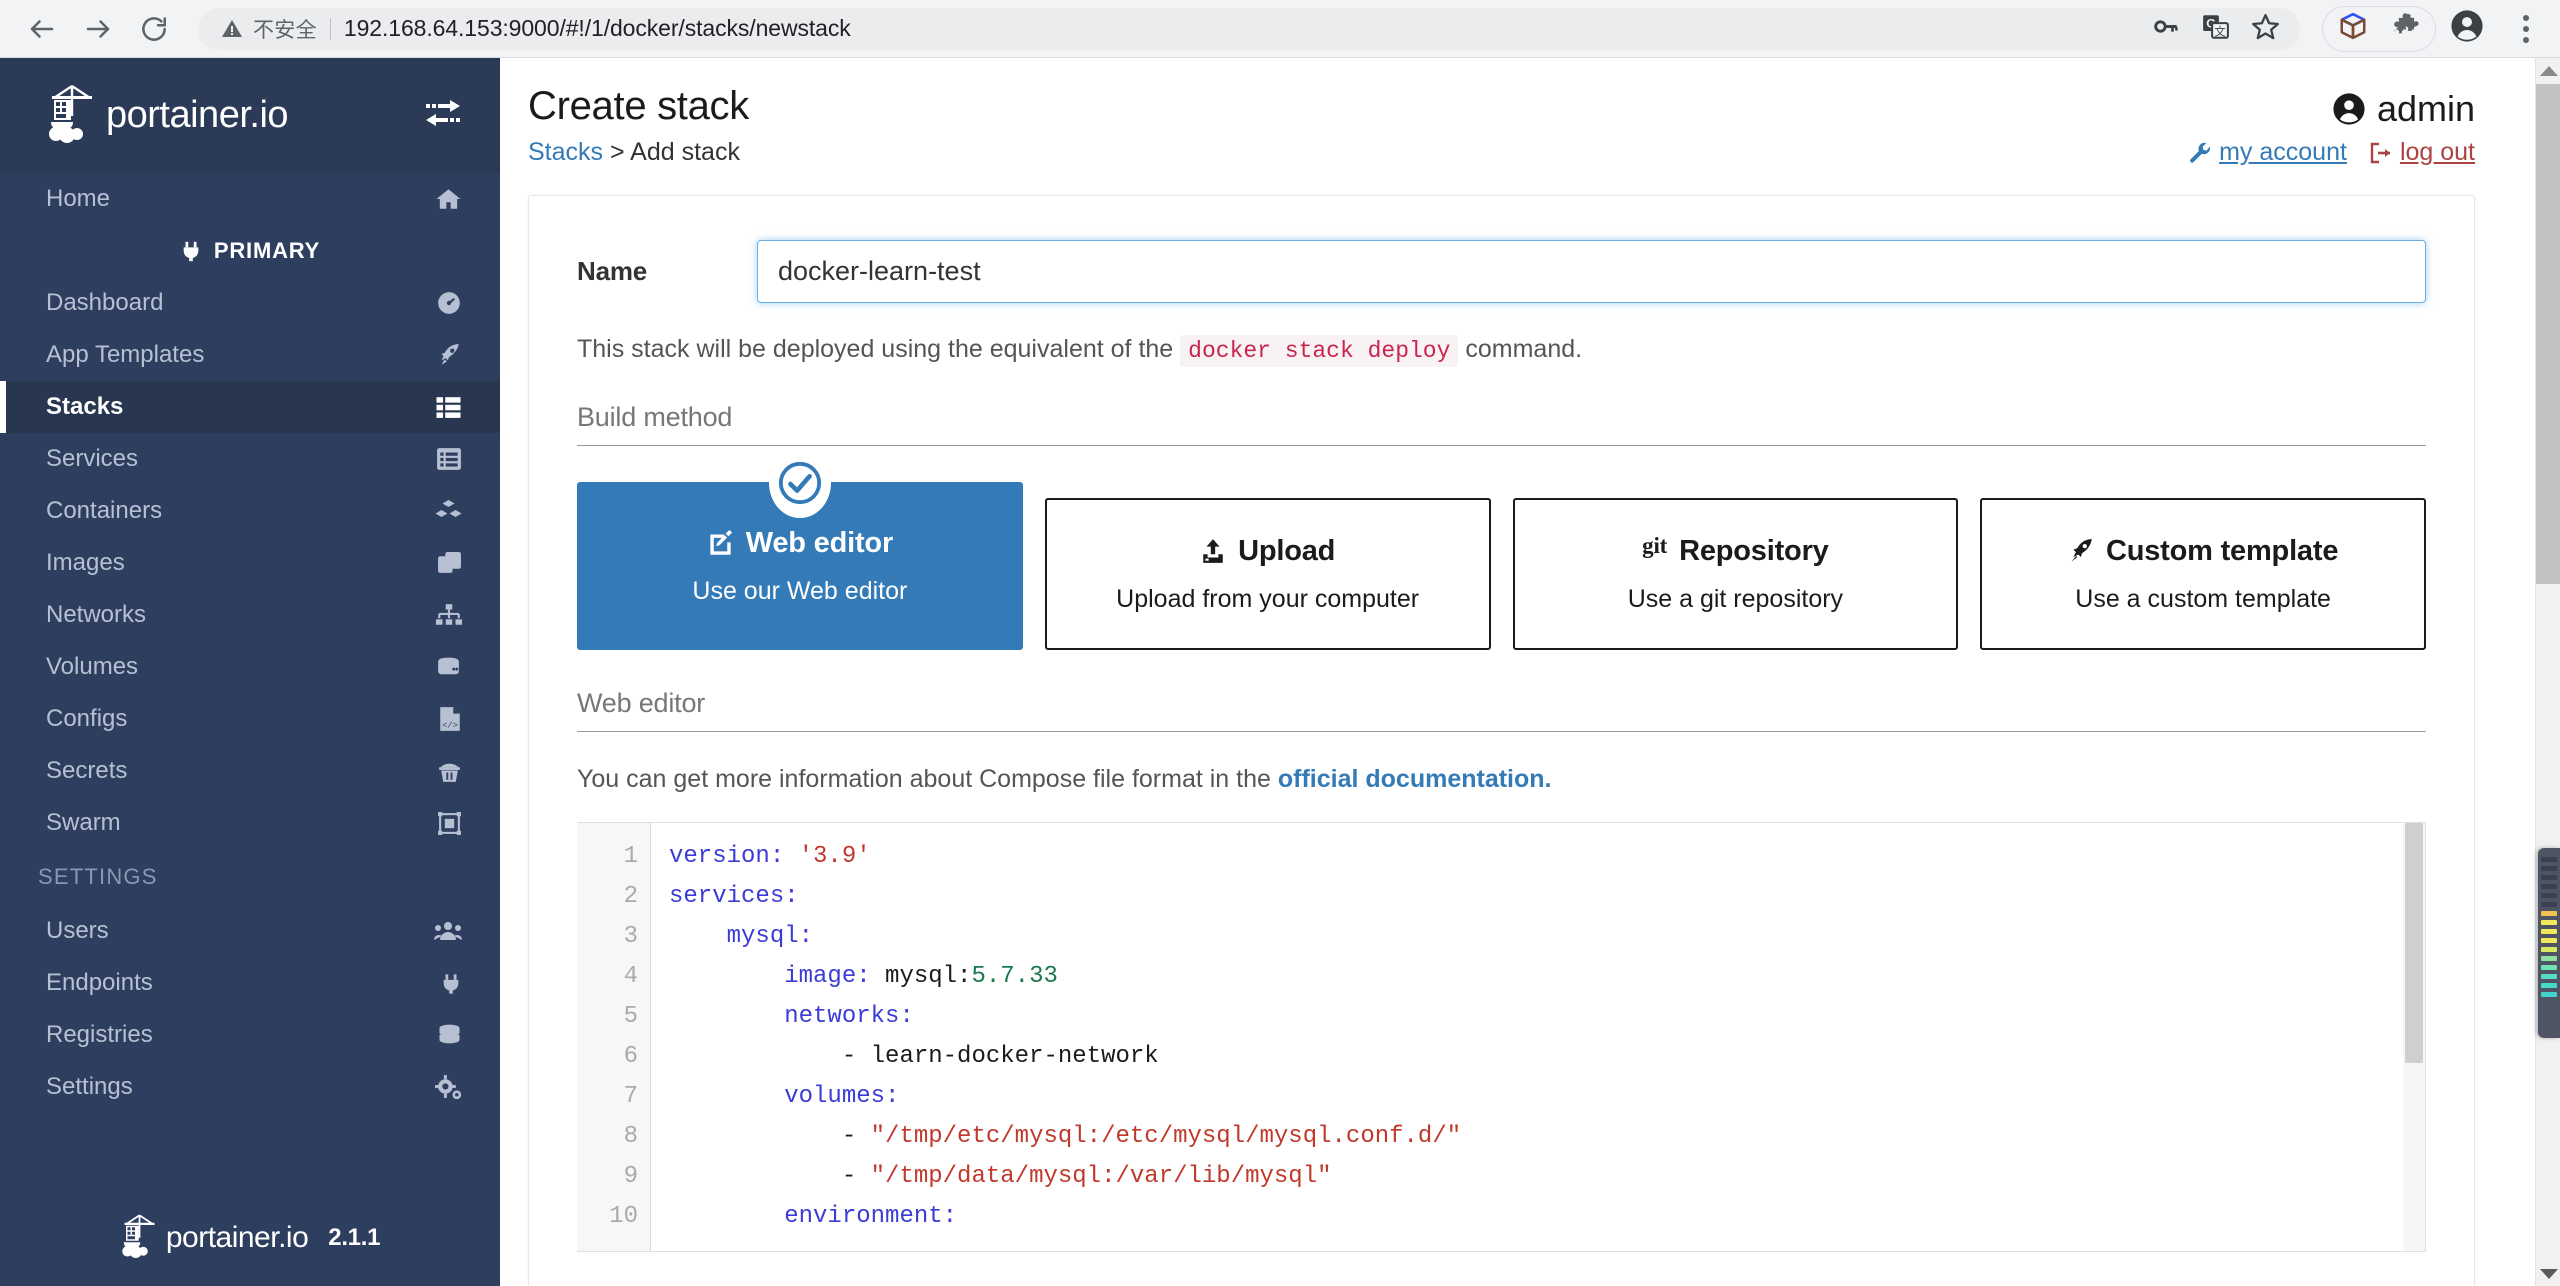 The image size is (2560, 1286). Describe the element at coordinates (2425, 108) in the screenshot. I see `username-label: admin` at that location.